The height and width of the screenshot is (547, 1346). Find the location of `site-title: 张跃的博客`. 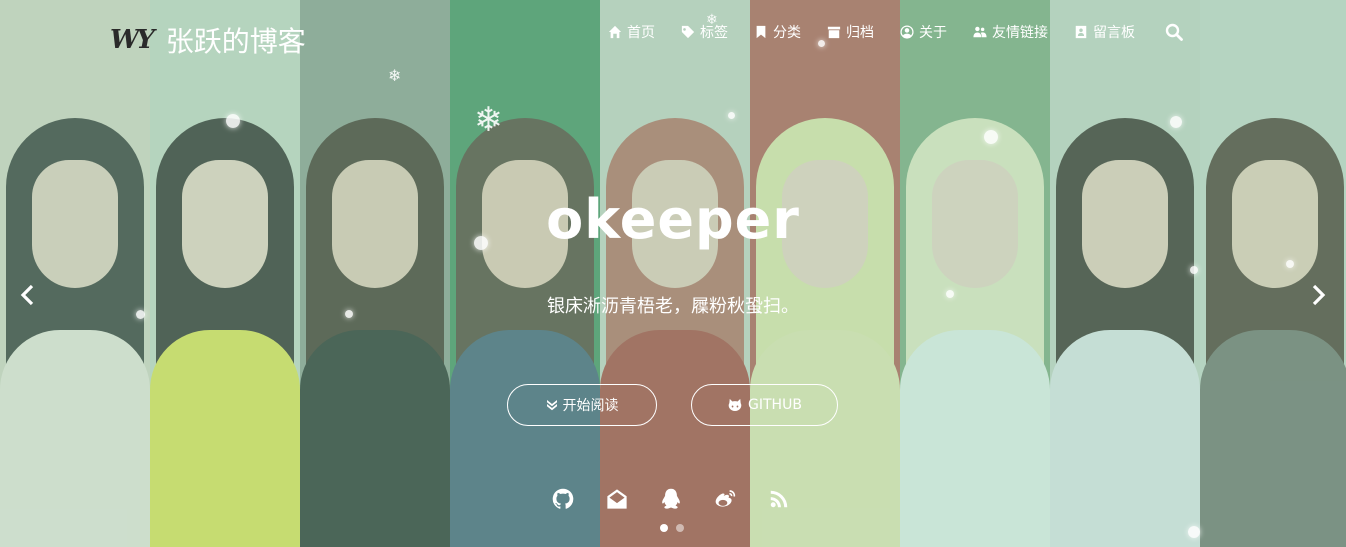

site-title: 张跃的博客 is located at coordinates (235, 41).